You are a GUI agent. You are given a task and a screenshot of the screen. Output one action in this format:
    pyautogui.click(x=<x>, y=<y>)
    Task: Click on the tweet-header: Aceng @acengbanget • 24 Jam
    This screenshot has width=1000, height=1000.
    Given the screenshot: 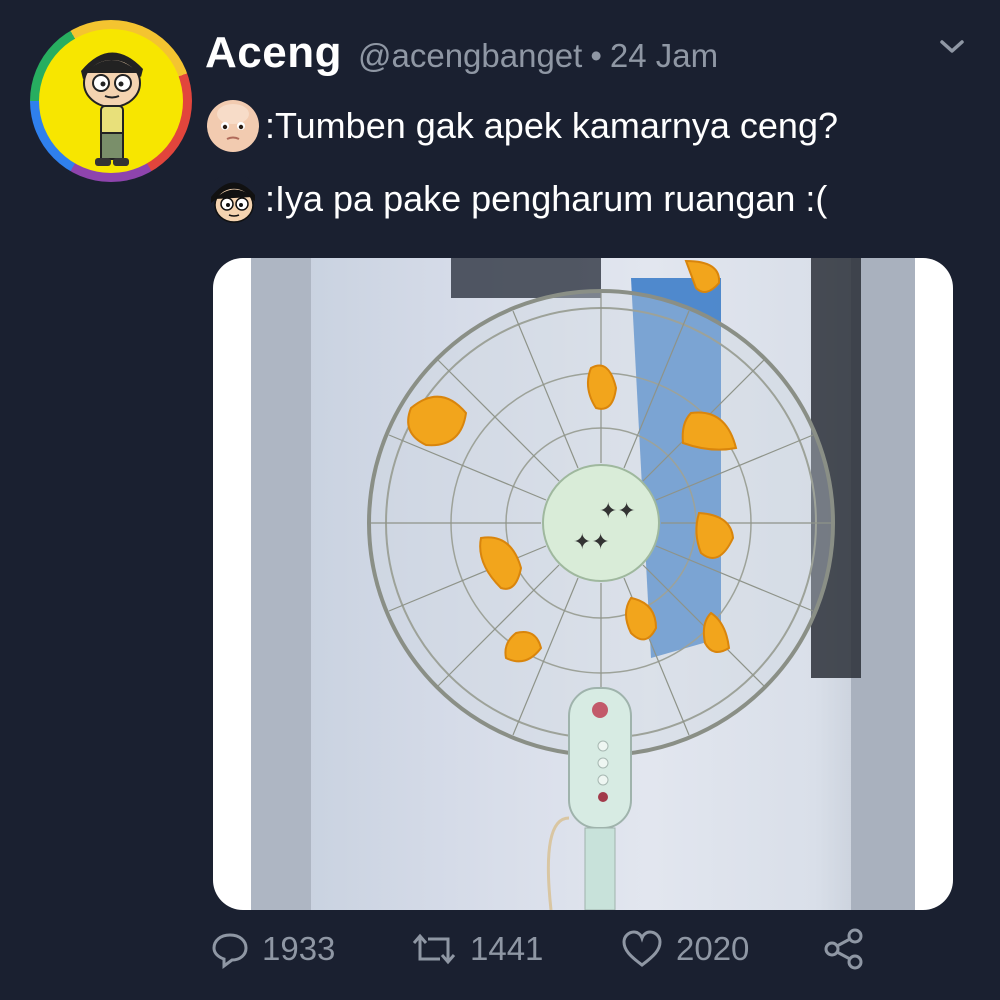 What is the action you would take?
    pyautogui.click(x=590, y=58)
    